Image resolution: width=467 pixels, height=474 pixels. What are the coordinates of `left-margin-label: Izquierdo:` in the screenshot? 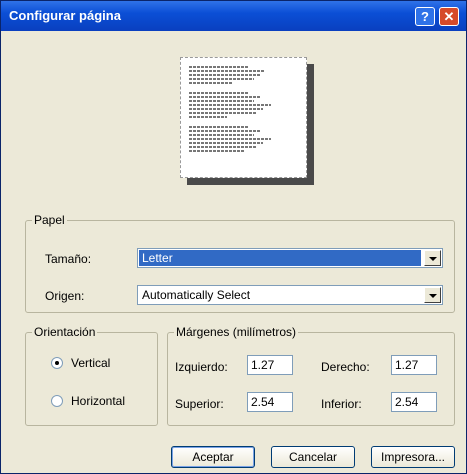 It's located at (201, 367).